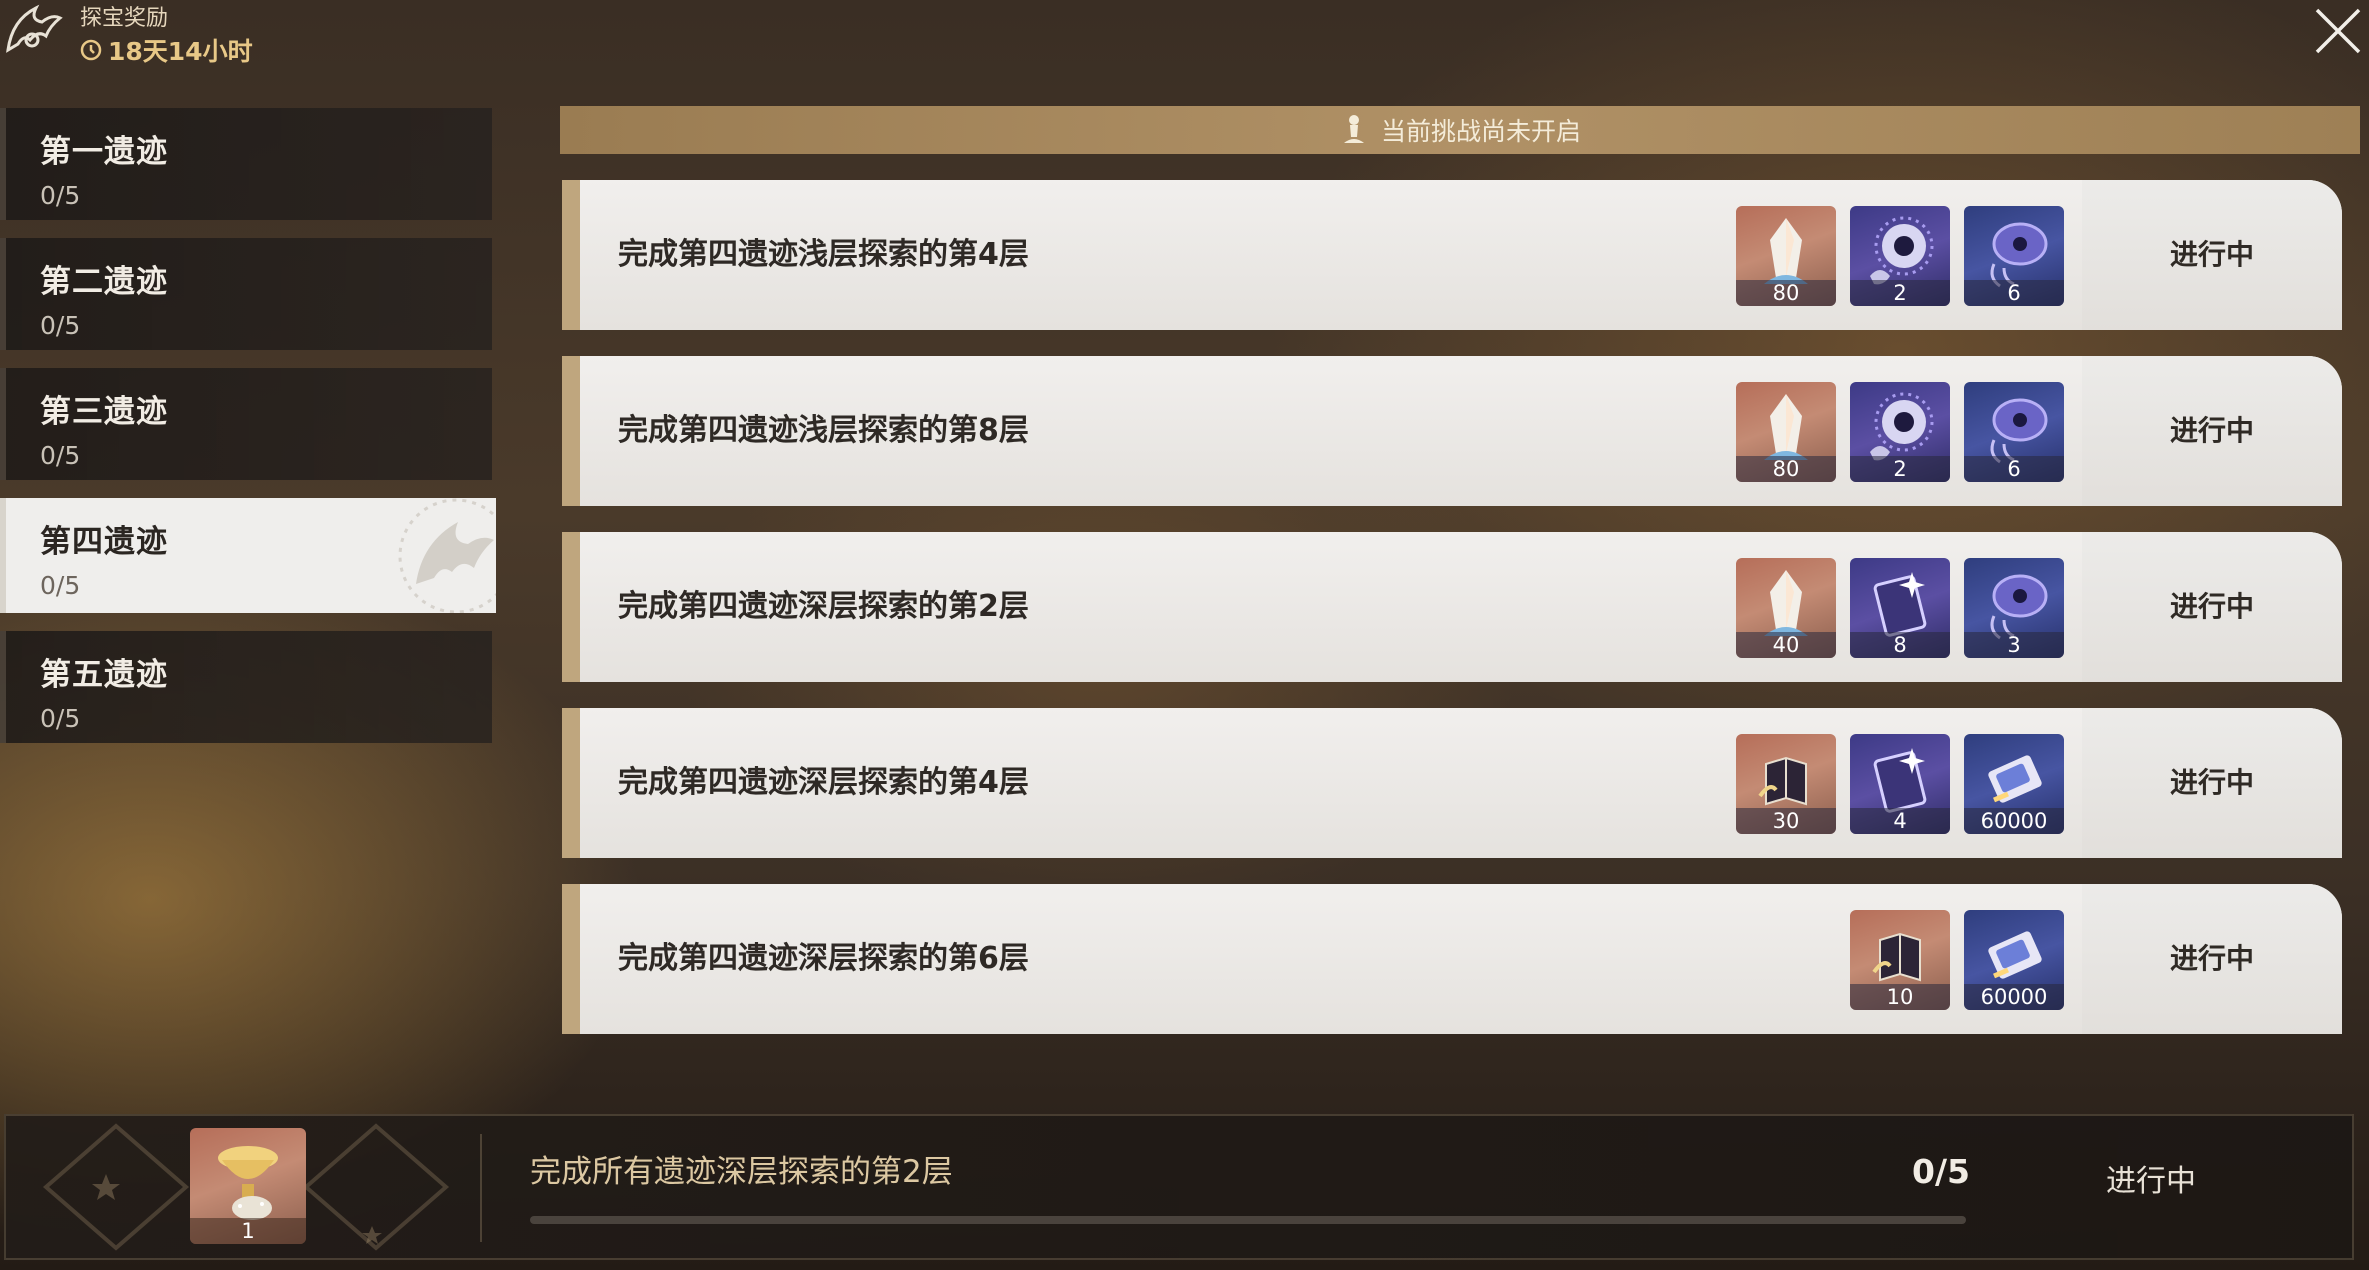 Image resolution: width=2369 pixels, height=1270 pixels. I want to click on task-row: 完成第四遗迹深层探索的第2层 40 8 3 进行中, so click(1452, 607).